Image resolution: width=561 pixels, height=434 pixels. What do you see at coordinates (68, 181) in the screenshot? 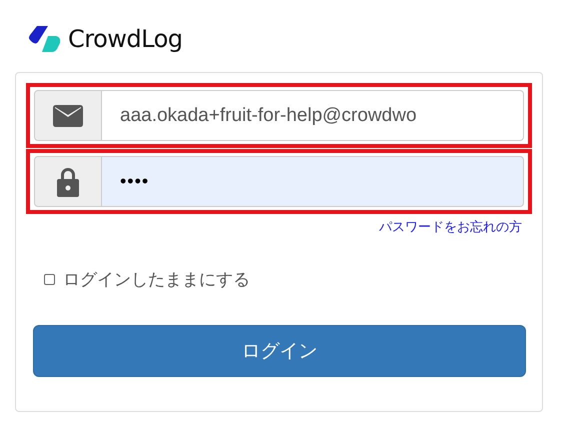
I see `lock-icon` at bounding box center [68, 181].